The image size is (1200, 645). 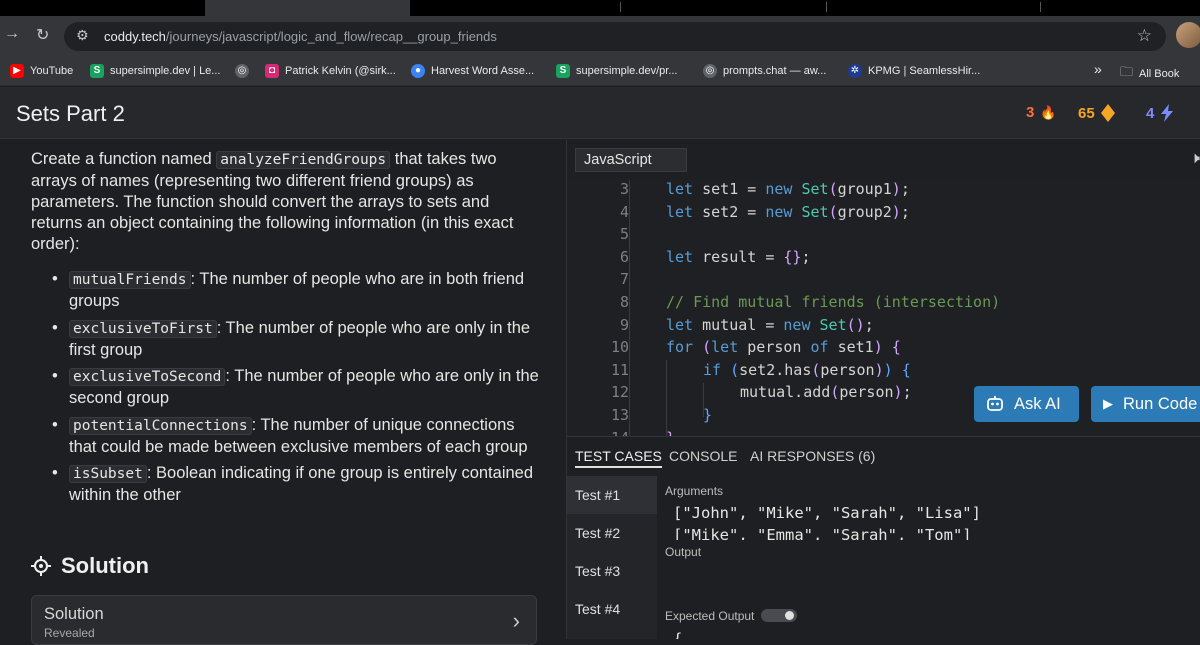 I want to click on speaker-icon: 🕨, so click(x=1195, y=159).